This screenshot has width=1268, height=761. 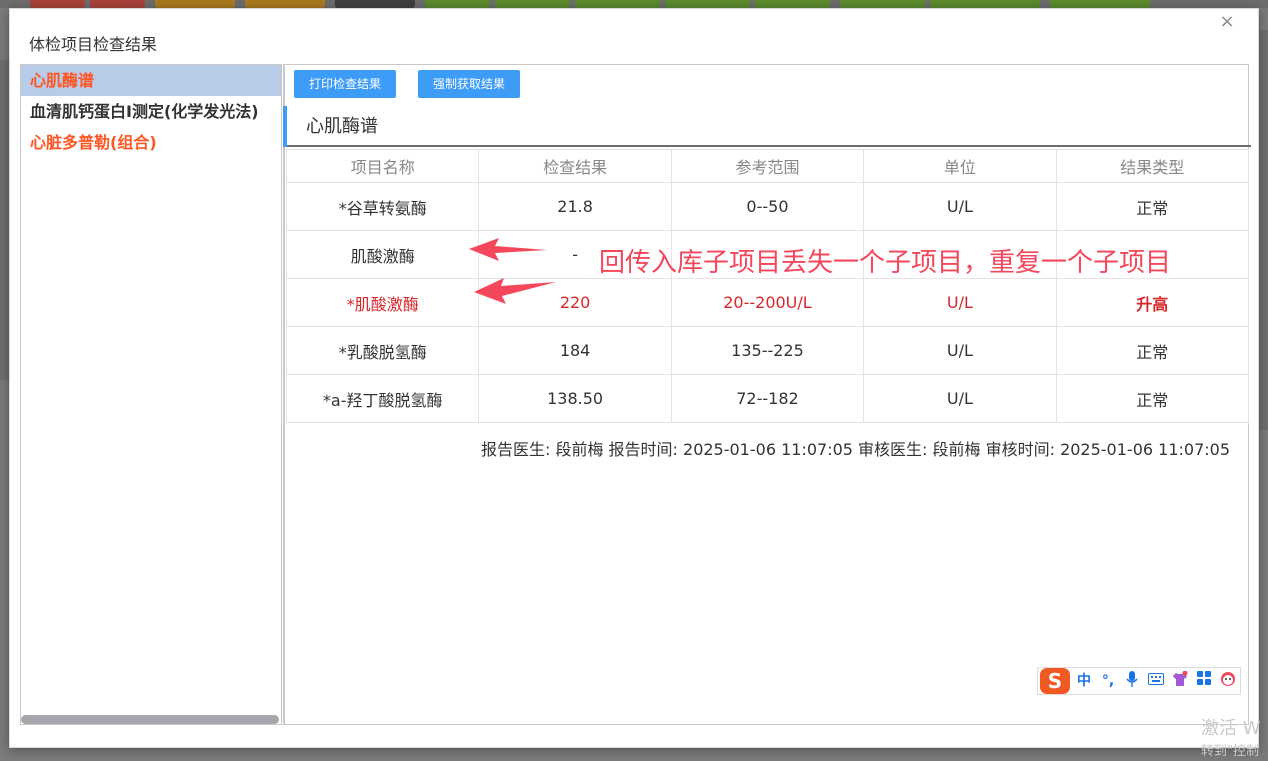 I want to click on section-header: 心肌酶谱, so click(x=767, y=126).